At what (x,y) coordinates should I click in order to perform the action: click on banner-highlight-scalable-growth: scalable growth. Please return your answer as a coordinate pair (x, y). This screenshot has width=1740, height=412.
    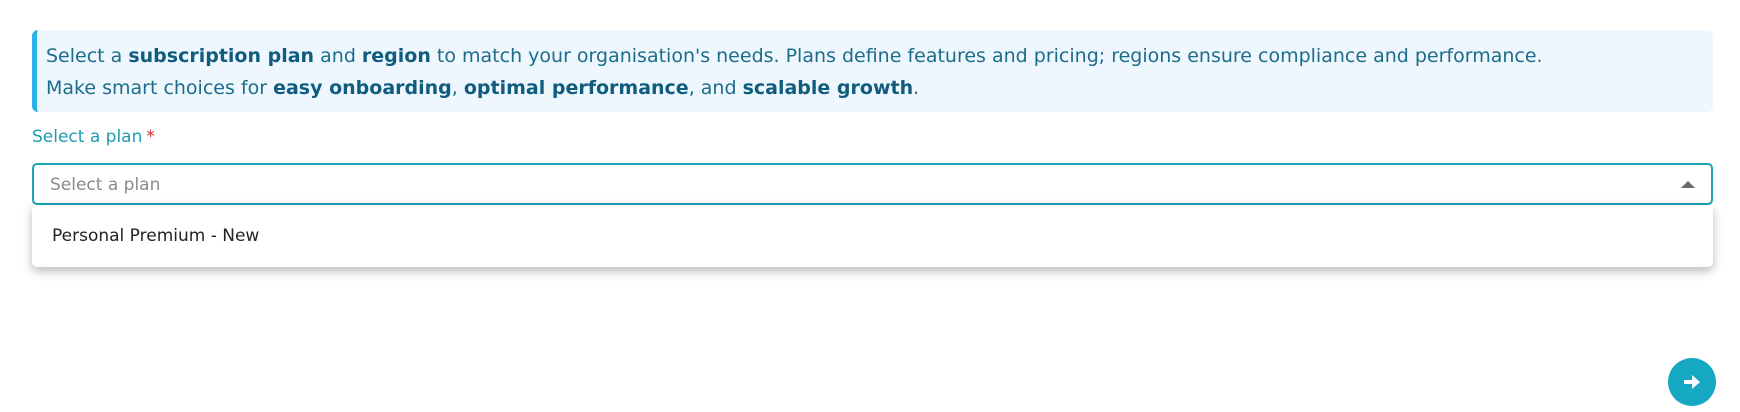
    Looking at the image, I should click on (828, 88).